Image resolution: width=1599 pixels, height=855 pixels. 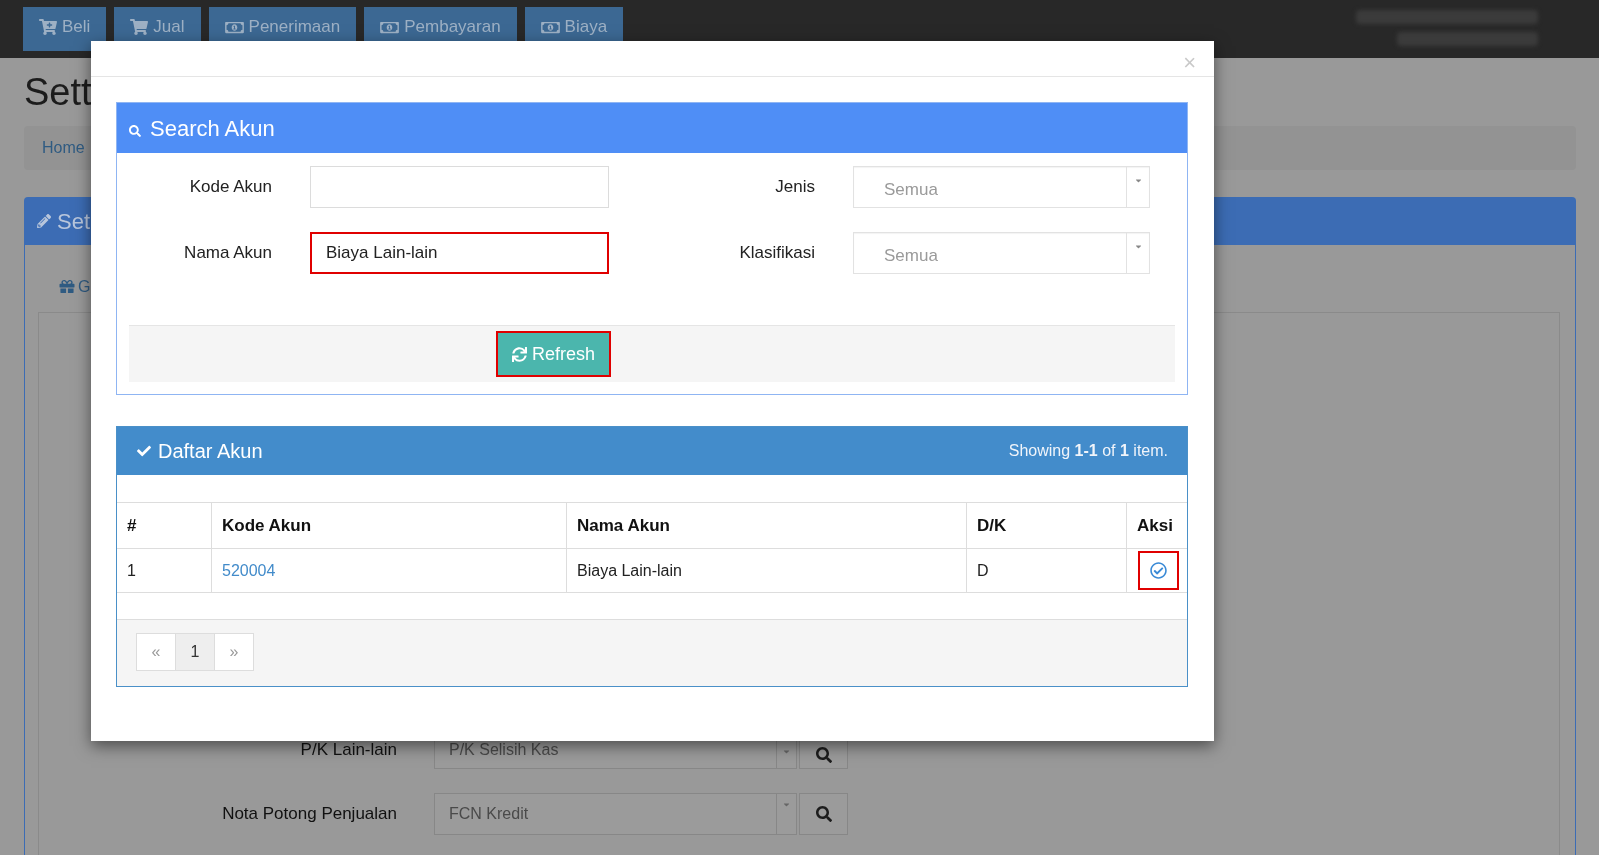 I want to click on table-cell-text: 1, so click(x=131, y=570).